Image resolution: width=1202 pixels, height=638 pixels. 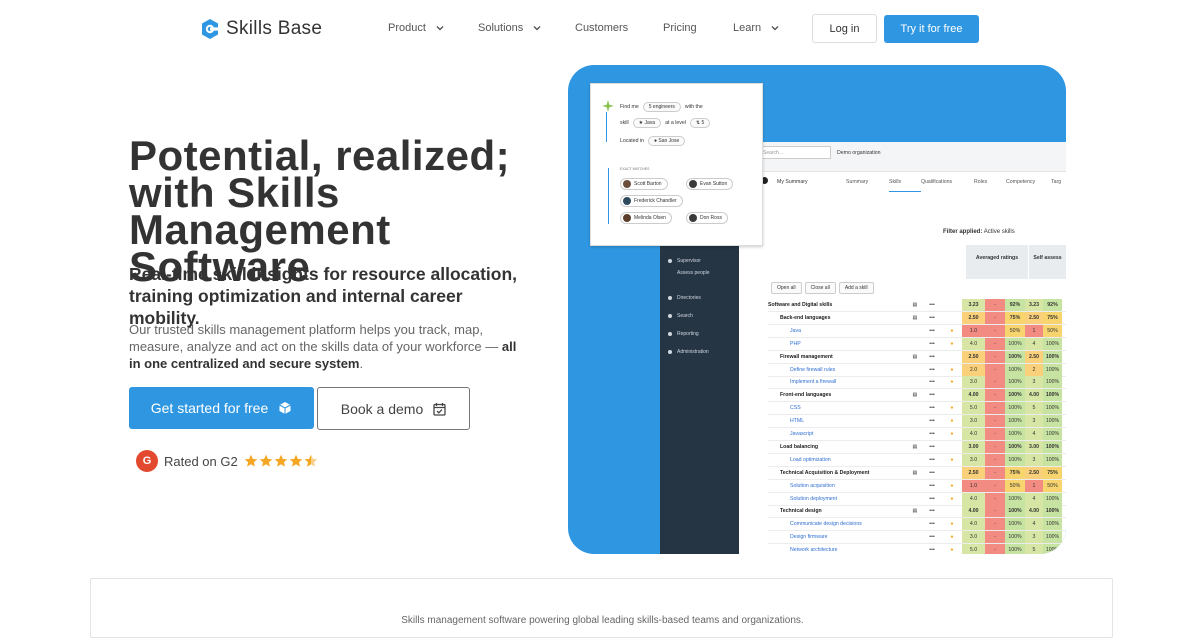 What do you see at coordinates (756, 28) in the screenshot?
I see `nav-learn: Learn` at bounding box center [756, 28].